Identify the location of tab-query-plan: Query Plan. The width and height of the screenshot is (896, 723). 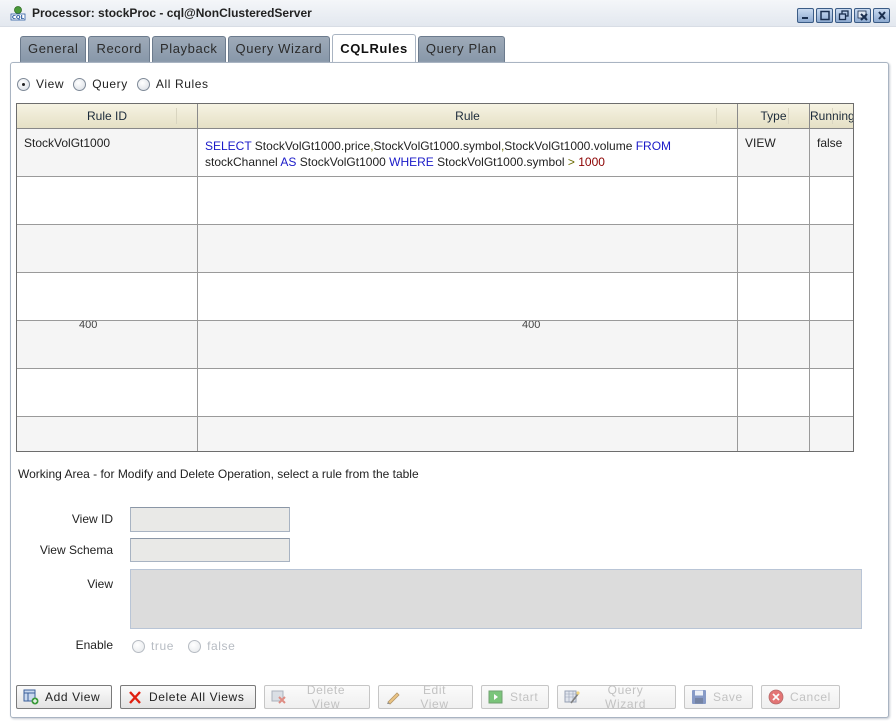
(461, 49).